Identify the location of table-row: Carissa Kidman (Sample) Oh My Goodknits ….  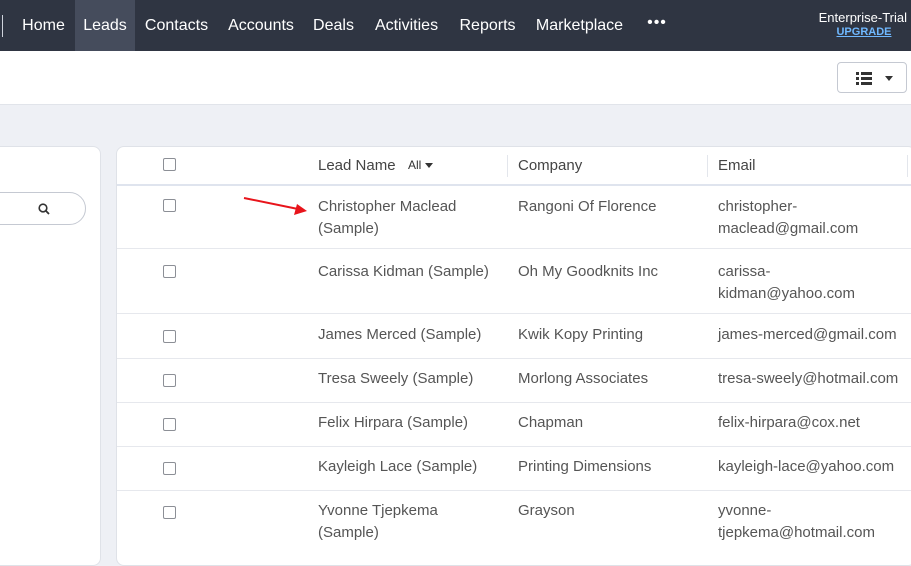
(514, 281).